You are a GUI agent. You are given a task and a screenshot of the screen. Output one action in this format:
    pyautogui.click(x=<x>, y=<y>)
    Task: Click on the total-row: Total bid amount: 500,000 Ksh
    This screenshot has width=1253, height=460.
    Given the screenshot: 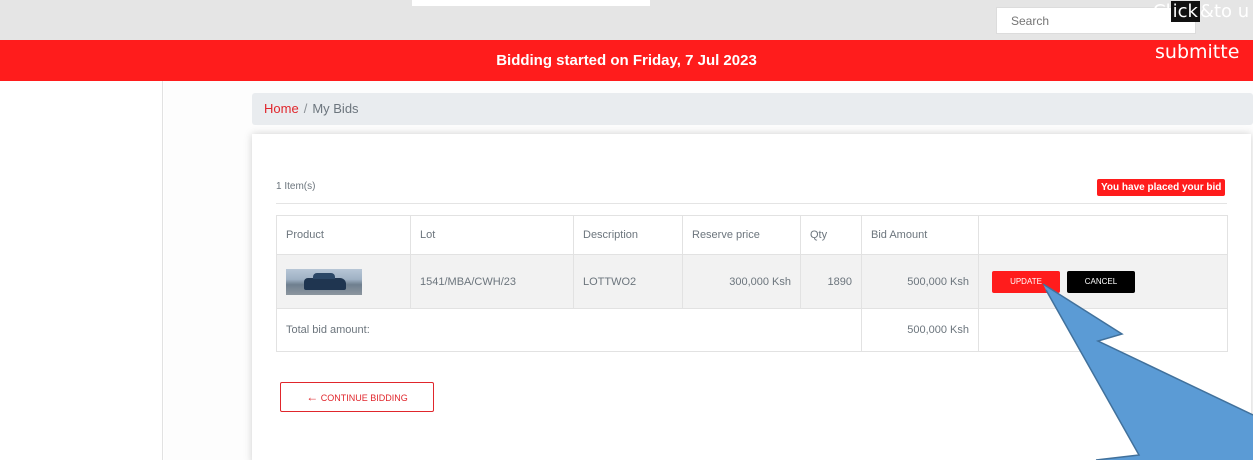 What is the action you would take?
    pyautogui.click(x=752, y=330)
    